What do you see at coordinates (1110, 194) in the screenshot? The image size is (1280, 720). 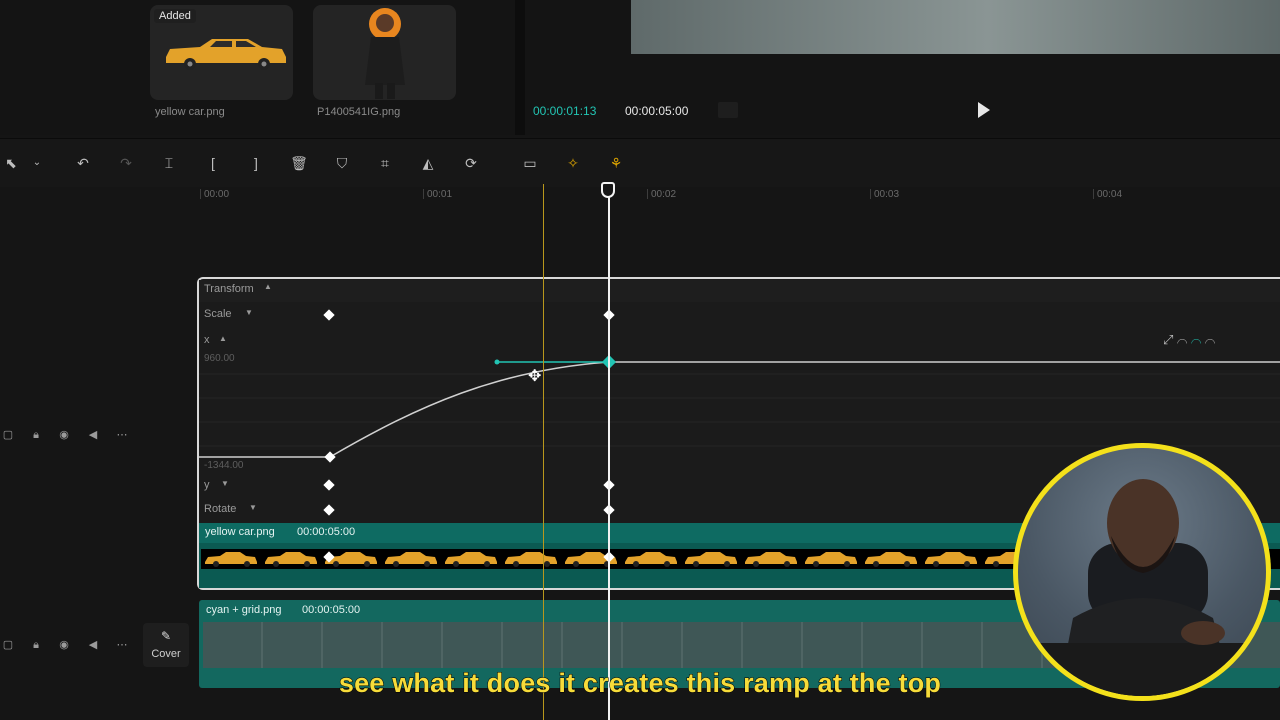 I see `ruler-tick: 00:04` at bounding box center [1110, 194].